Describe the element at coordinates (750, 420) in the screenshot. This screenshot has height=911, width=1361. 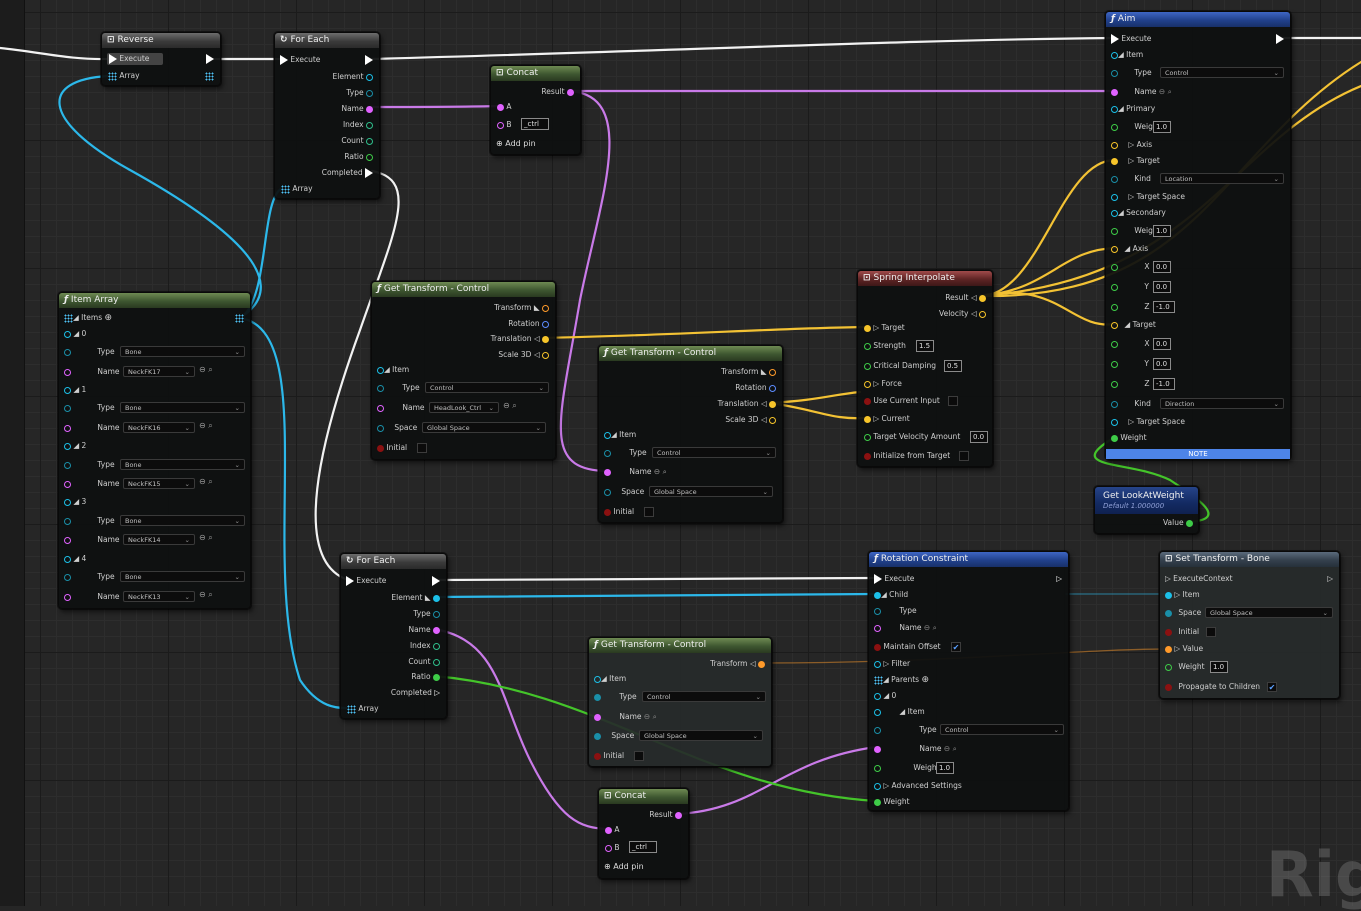
I see `scale-row: Scale 3D ◁` at that location.